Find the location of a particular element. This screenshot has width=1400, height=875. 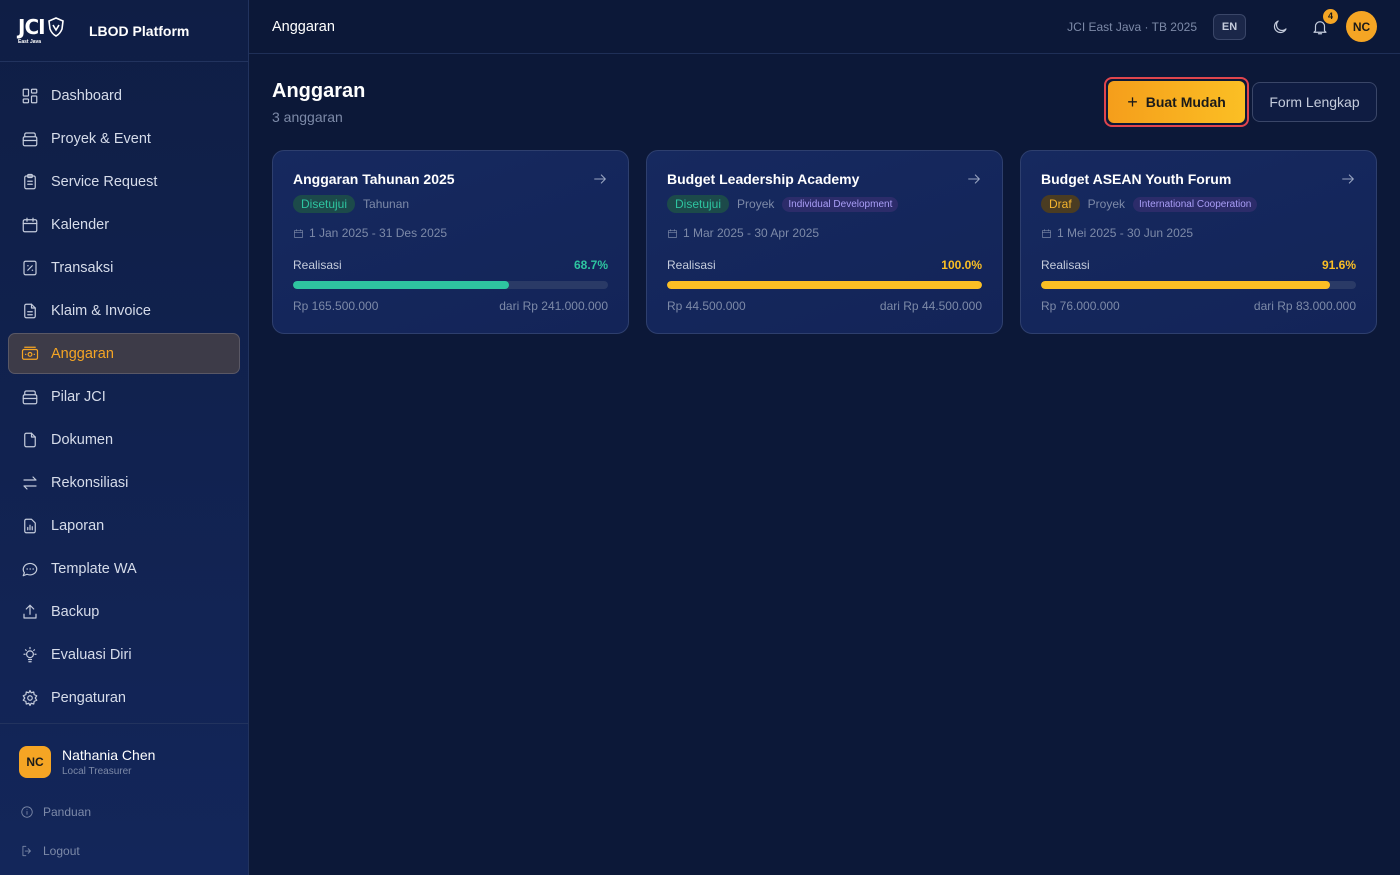

sidebar-item-label: Rekonsiliasi is located at coordinates (90, 482).